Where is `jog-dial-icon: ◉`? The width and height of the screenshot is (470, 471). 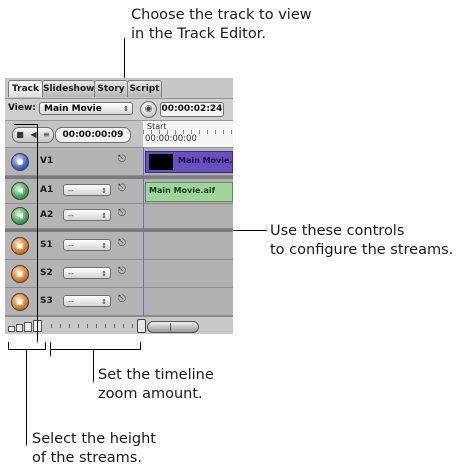
jog-dial-icon: ◉ is located at coordinates (148, 109).